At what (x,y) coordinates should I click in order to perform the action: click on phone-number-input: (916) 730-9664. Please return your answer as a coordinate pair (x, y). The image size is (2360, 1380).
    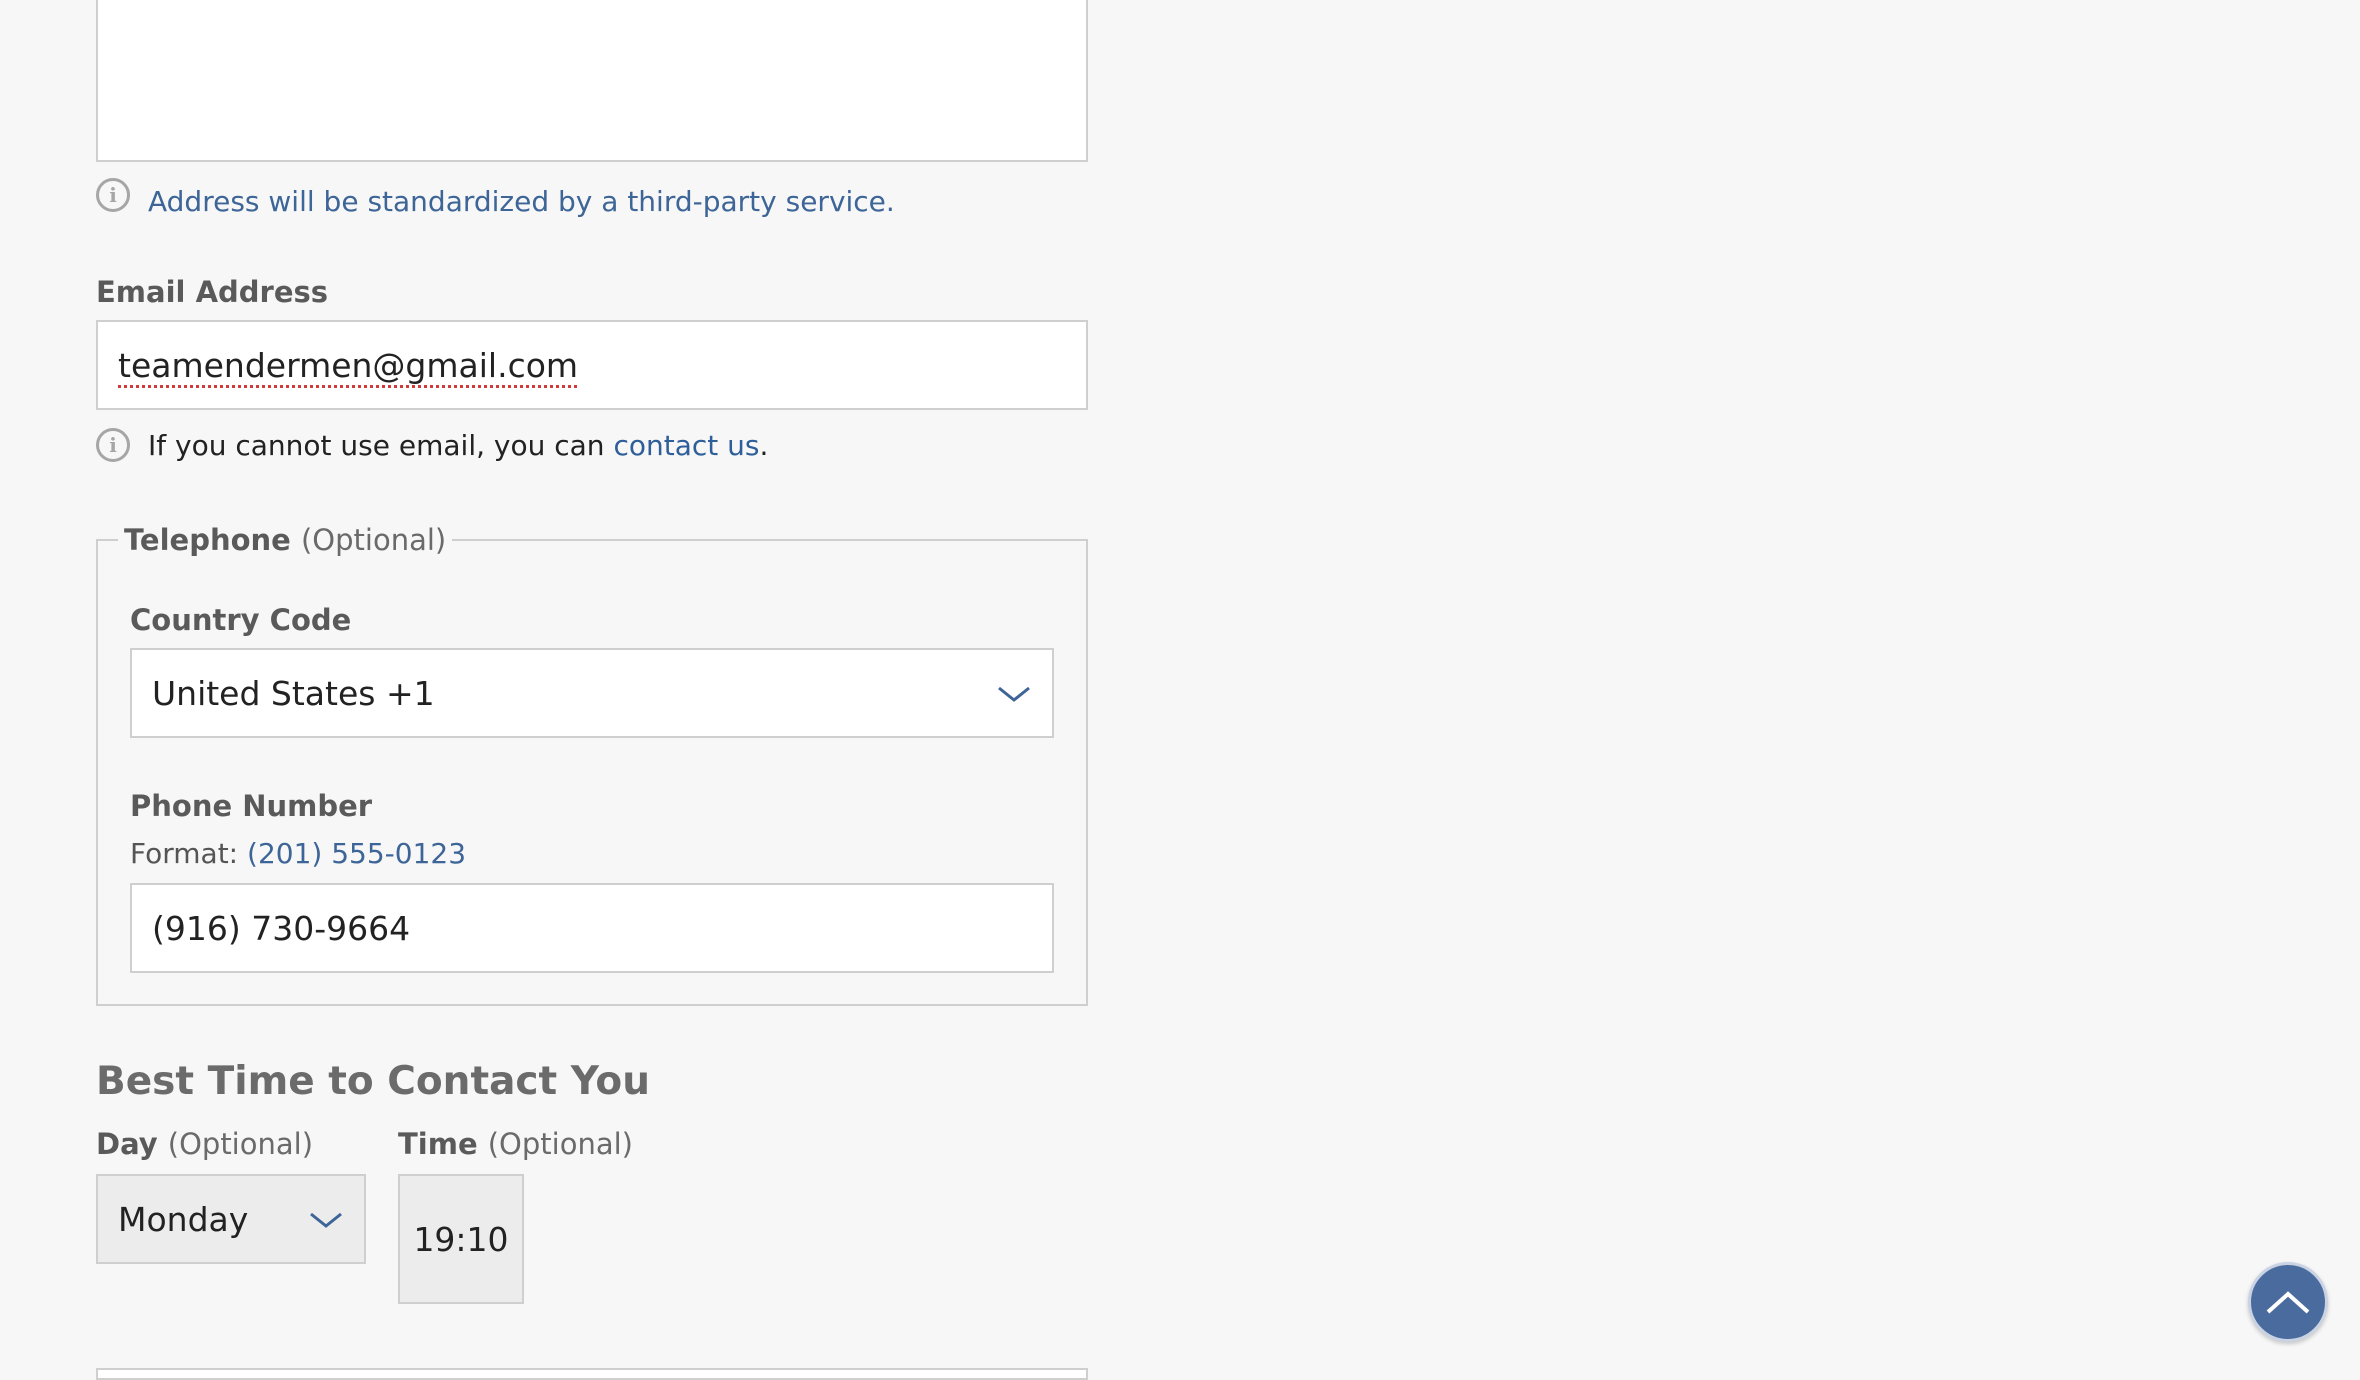
    Looking at the image, I should click on (592, 928).